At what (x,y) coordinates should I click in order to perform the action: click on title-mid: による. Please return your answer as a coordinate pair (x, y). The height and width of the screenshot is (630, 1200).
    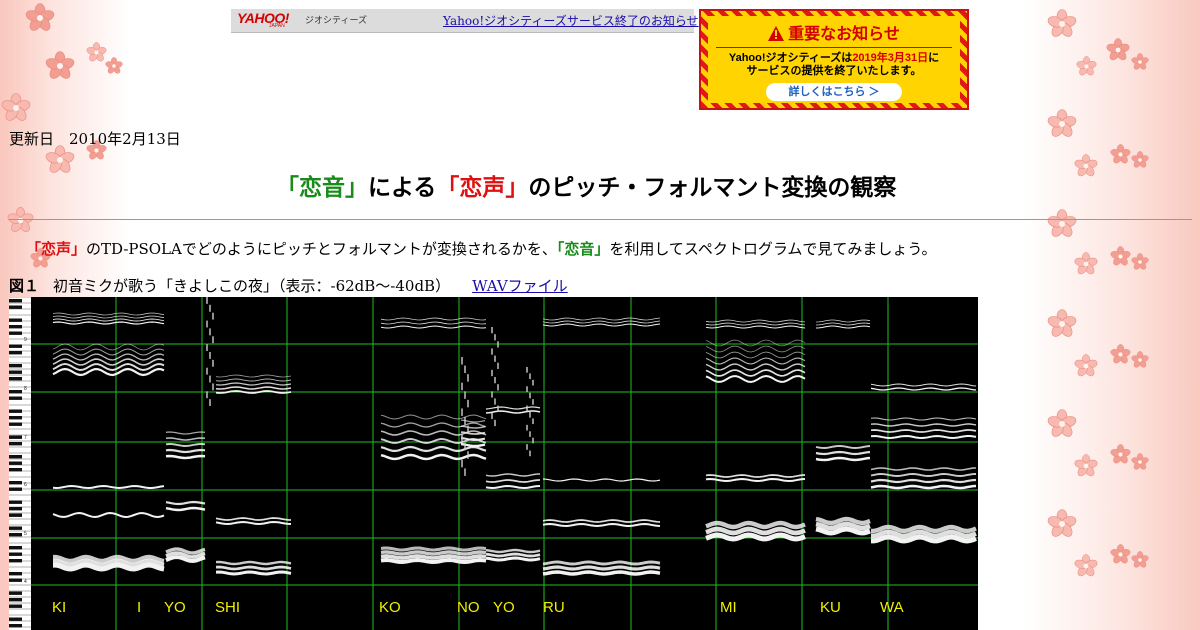
    Looking at the image, I should click on (402, 188).